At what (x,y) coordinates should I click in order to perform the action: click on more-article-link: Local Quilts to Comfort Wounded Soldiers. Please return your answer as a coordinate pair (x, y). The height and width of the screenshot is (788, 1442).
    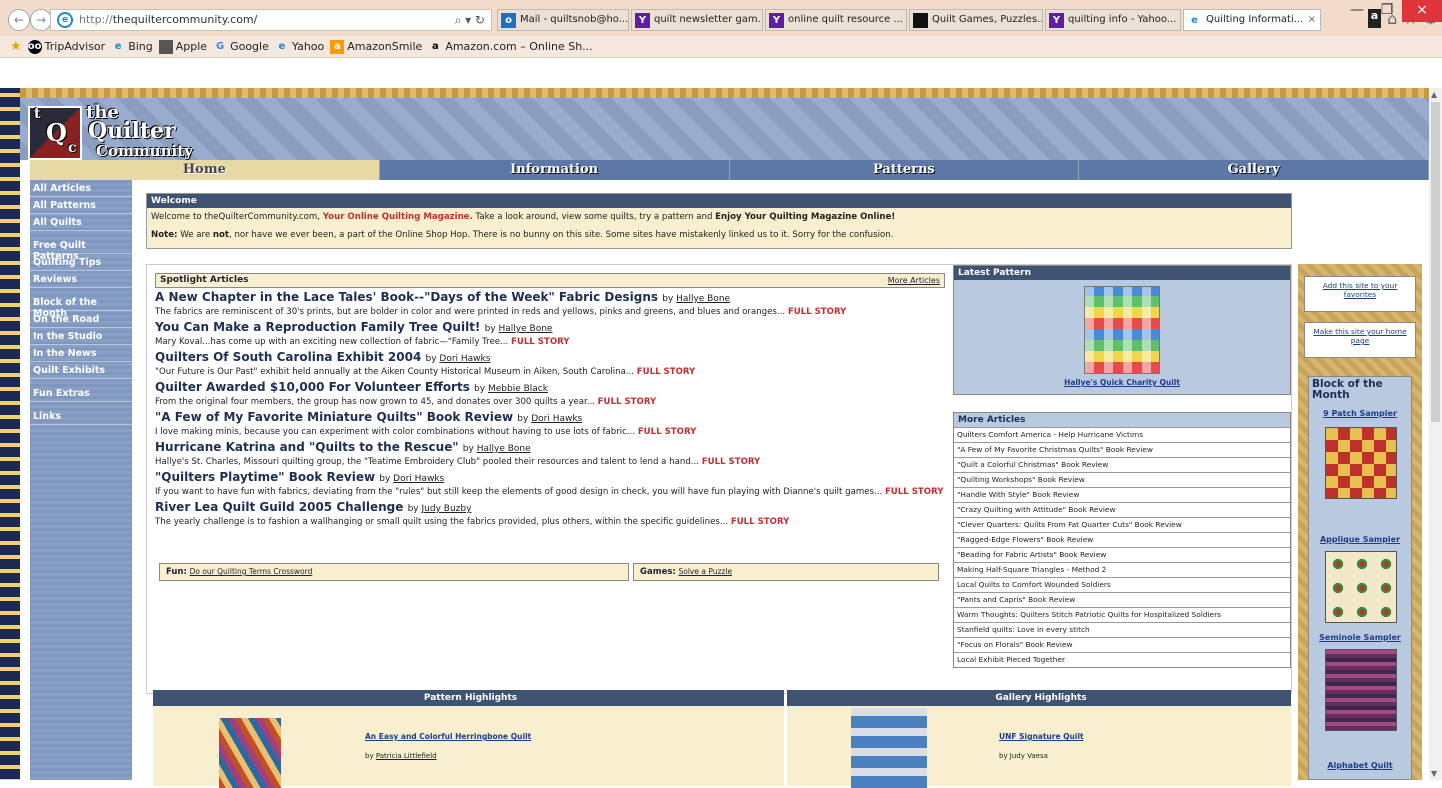
    Looking at the image, I should click on (1122, 584).